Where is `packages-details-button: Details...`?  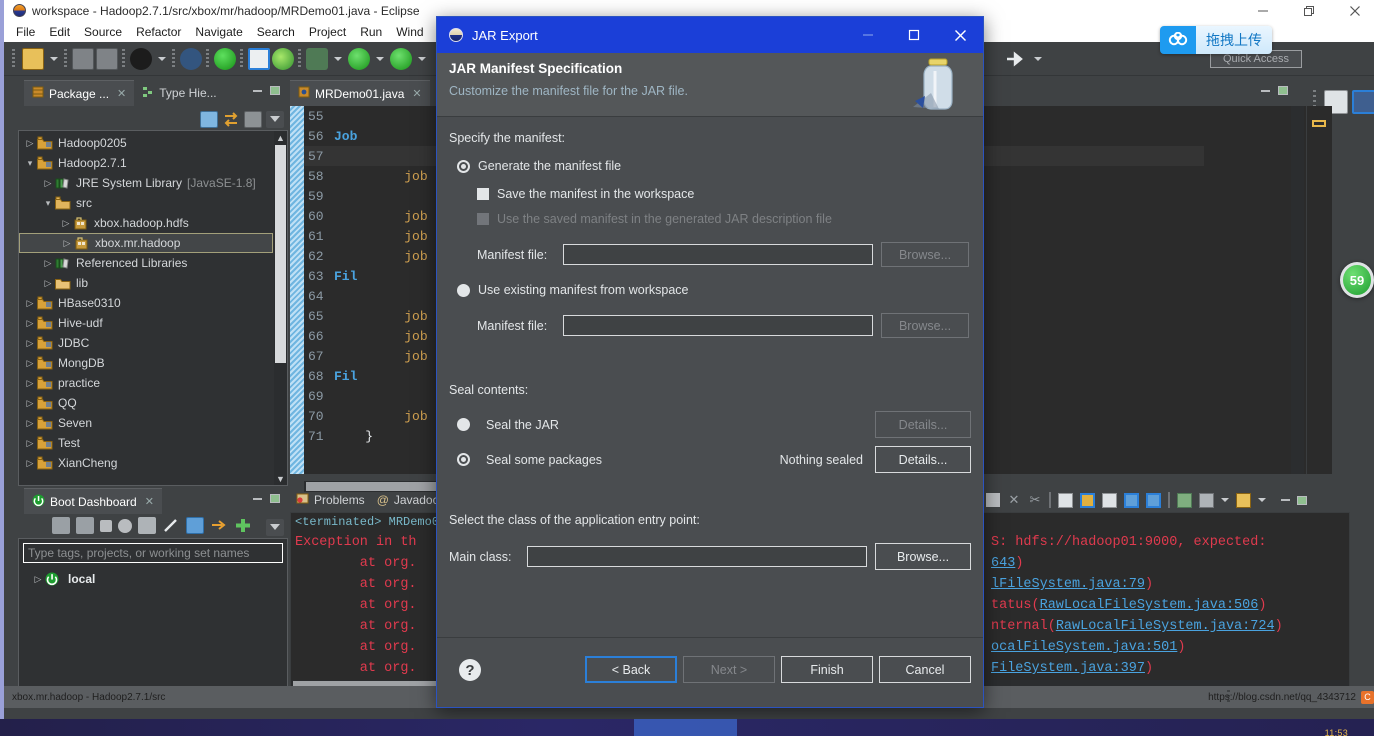 packages-details-button: Details... is located at coordinates (923, 459).